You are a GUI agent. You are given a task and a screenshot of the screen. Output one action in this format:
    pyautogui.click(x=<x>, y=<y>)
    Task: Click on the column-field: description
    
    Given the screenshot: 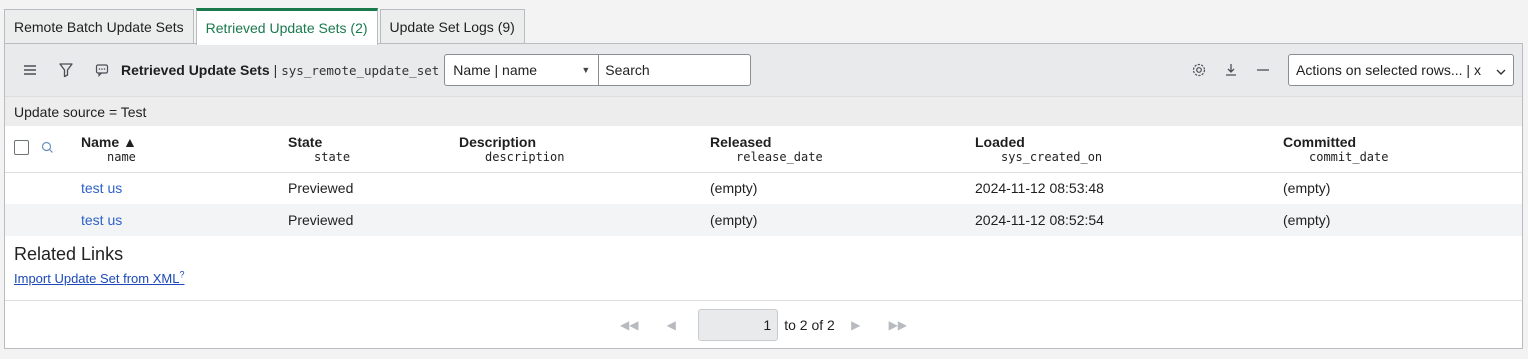 What is the action you would take?
    pyautogui.click(x=525, y=156)
    